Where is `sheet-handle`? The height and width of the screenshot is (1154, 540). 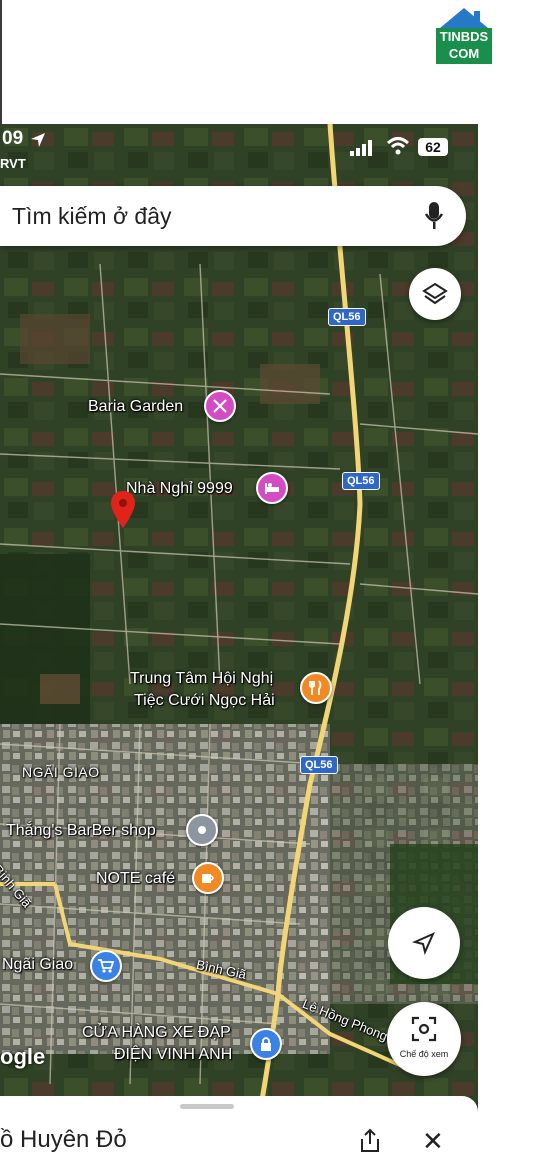
sheet-handle is located at coordinates (207, 1106).